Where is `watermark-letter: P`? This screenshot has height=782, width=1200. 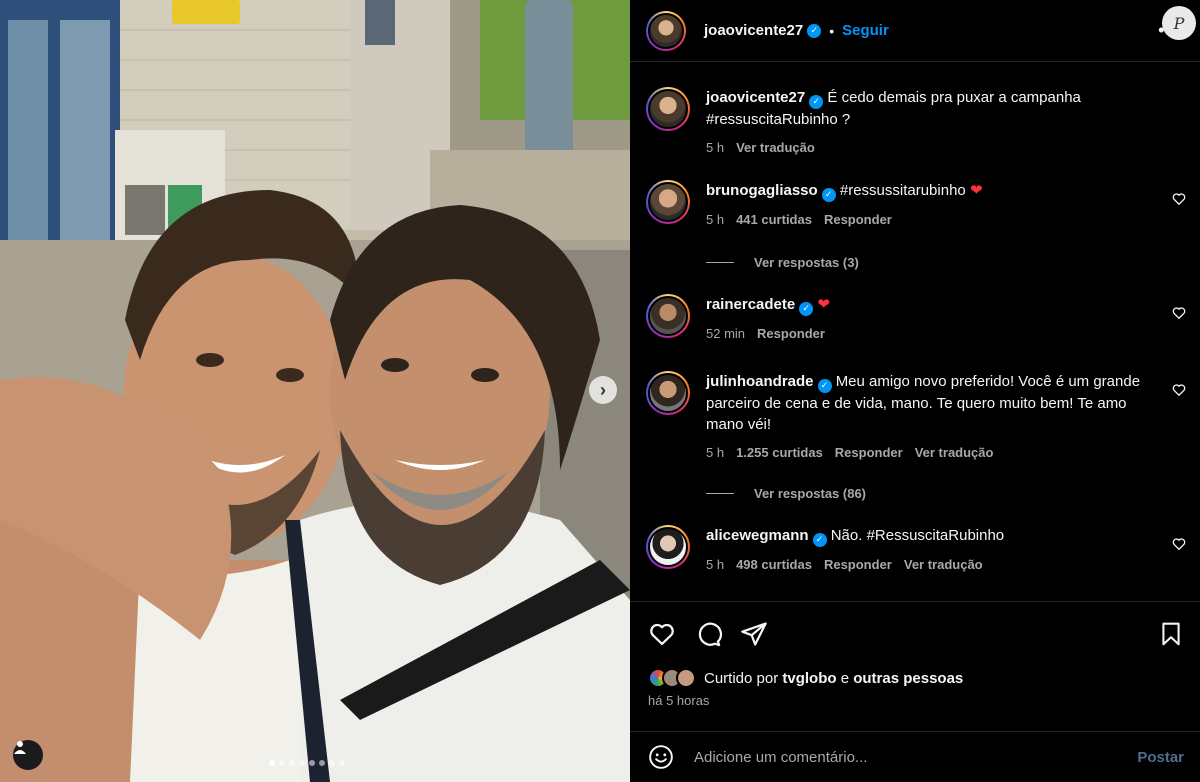 watermark-letter: P is located at coordinates (1179, 23).